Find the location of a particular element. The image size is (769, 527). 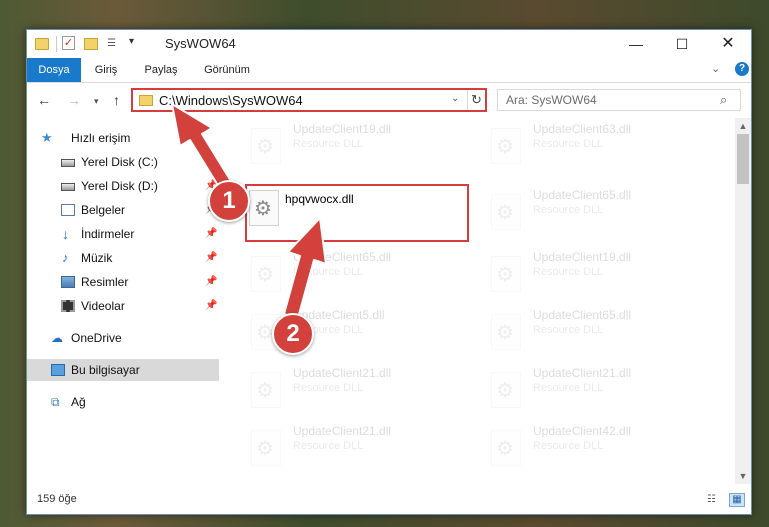

refresh-icon: ↻ is located at coordinates (476, 100).